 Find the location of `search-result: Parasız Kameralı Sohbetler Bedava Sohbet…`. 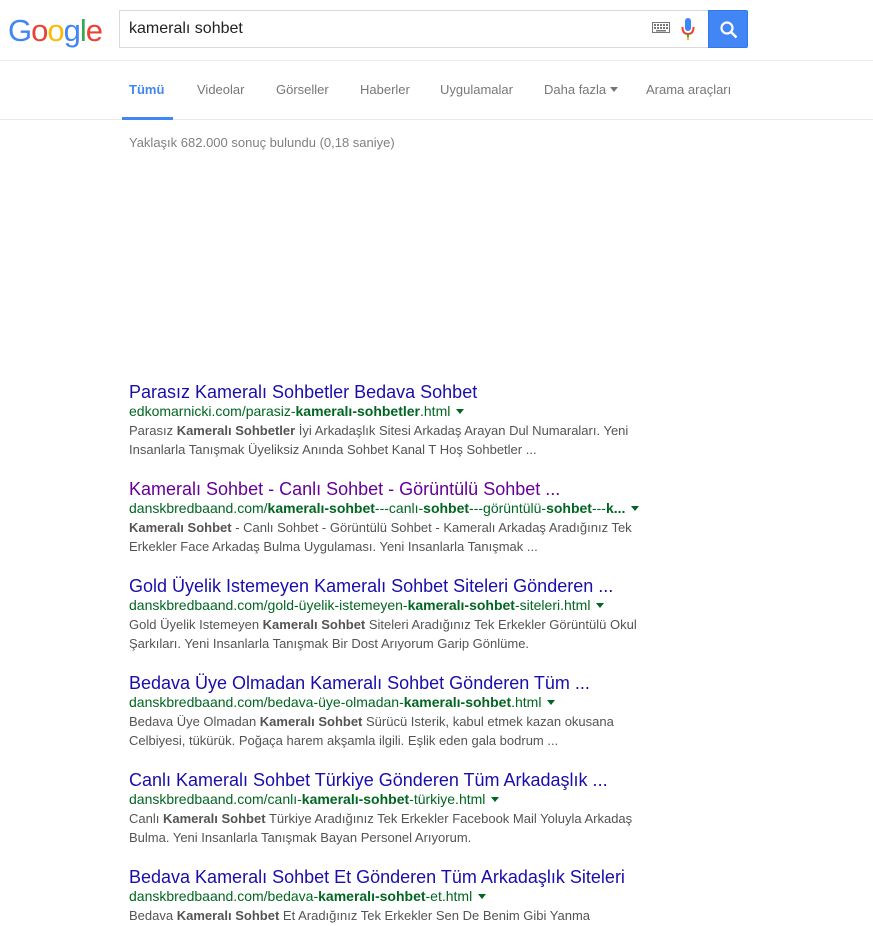

search-result: Parasız Kameralı Sohbetler Bedava Sohbet… is located at coordinates (409, 420).